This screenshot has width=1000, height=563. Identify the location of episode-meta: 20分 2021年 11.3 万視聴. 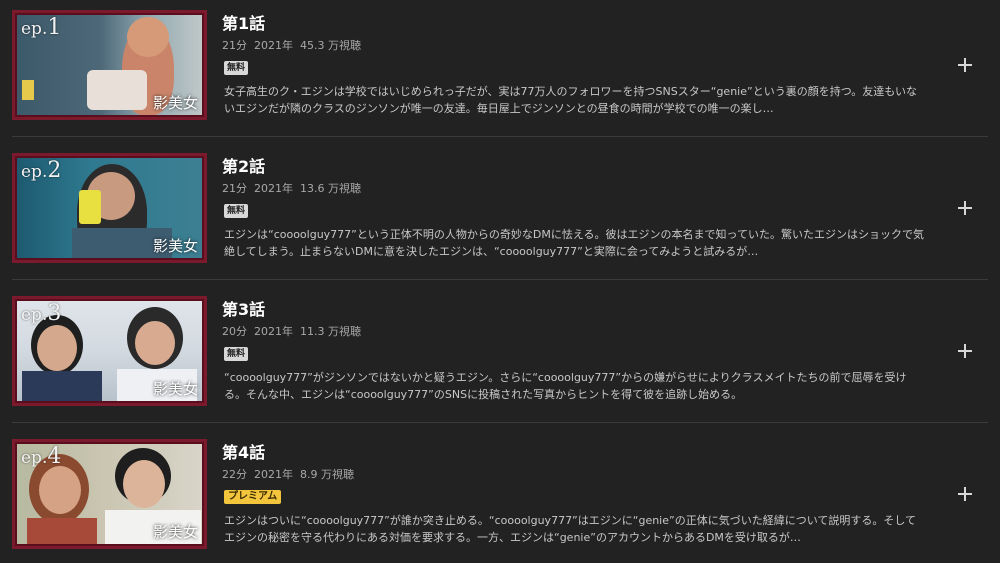
(295, 331).